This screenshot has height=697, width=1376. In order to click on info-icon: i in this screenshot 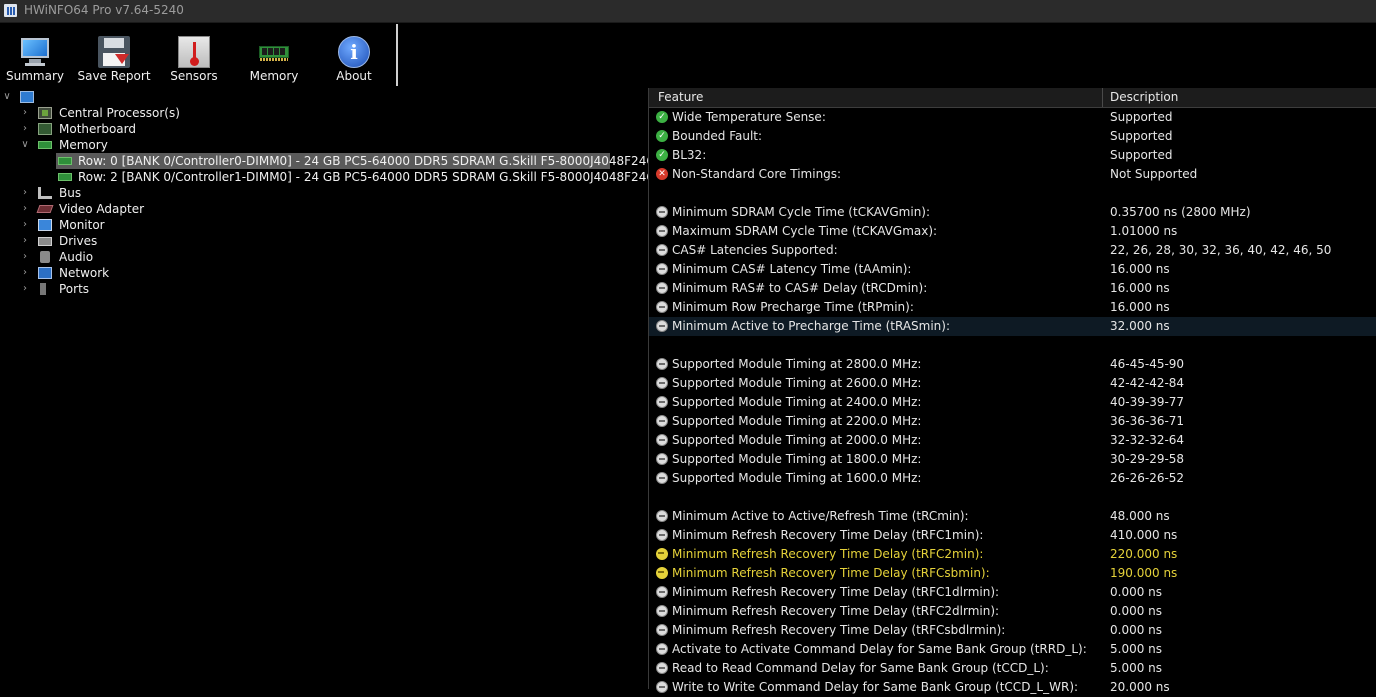, I will do `click(354, 52)`.